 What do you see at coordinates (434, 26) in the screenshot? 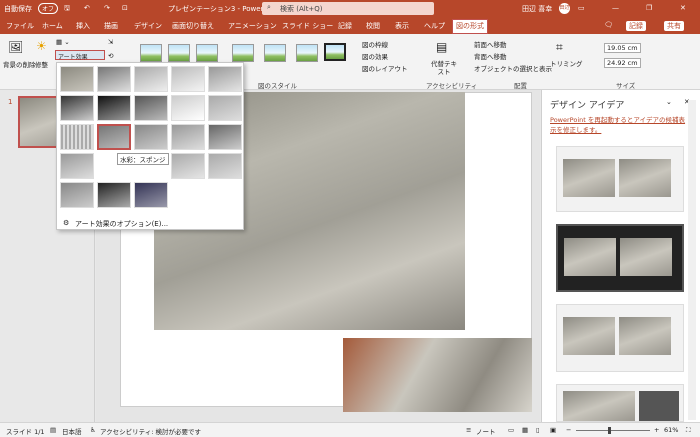
I see `tab-help: ヘルプ` at bounding box center [434, 26].